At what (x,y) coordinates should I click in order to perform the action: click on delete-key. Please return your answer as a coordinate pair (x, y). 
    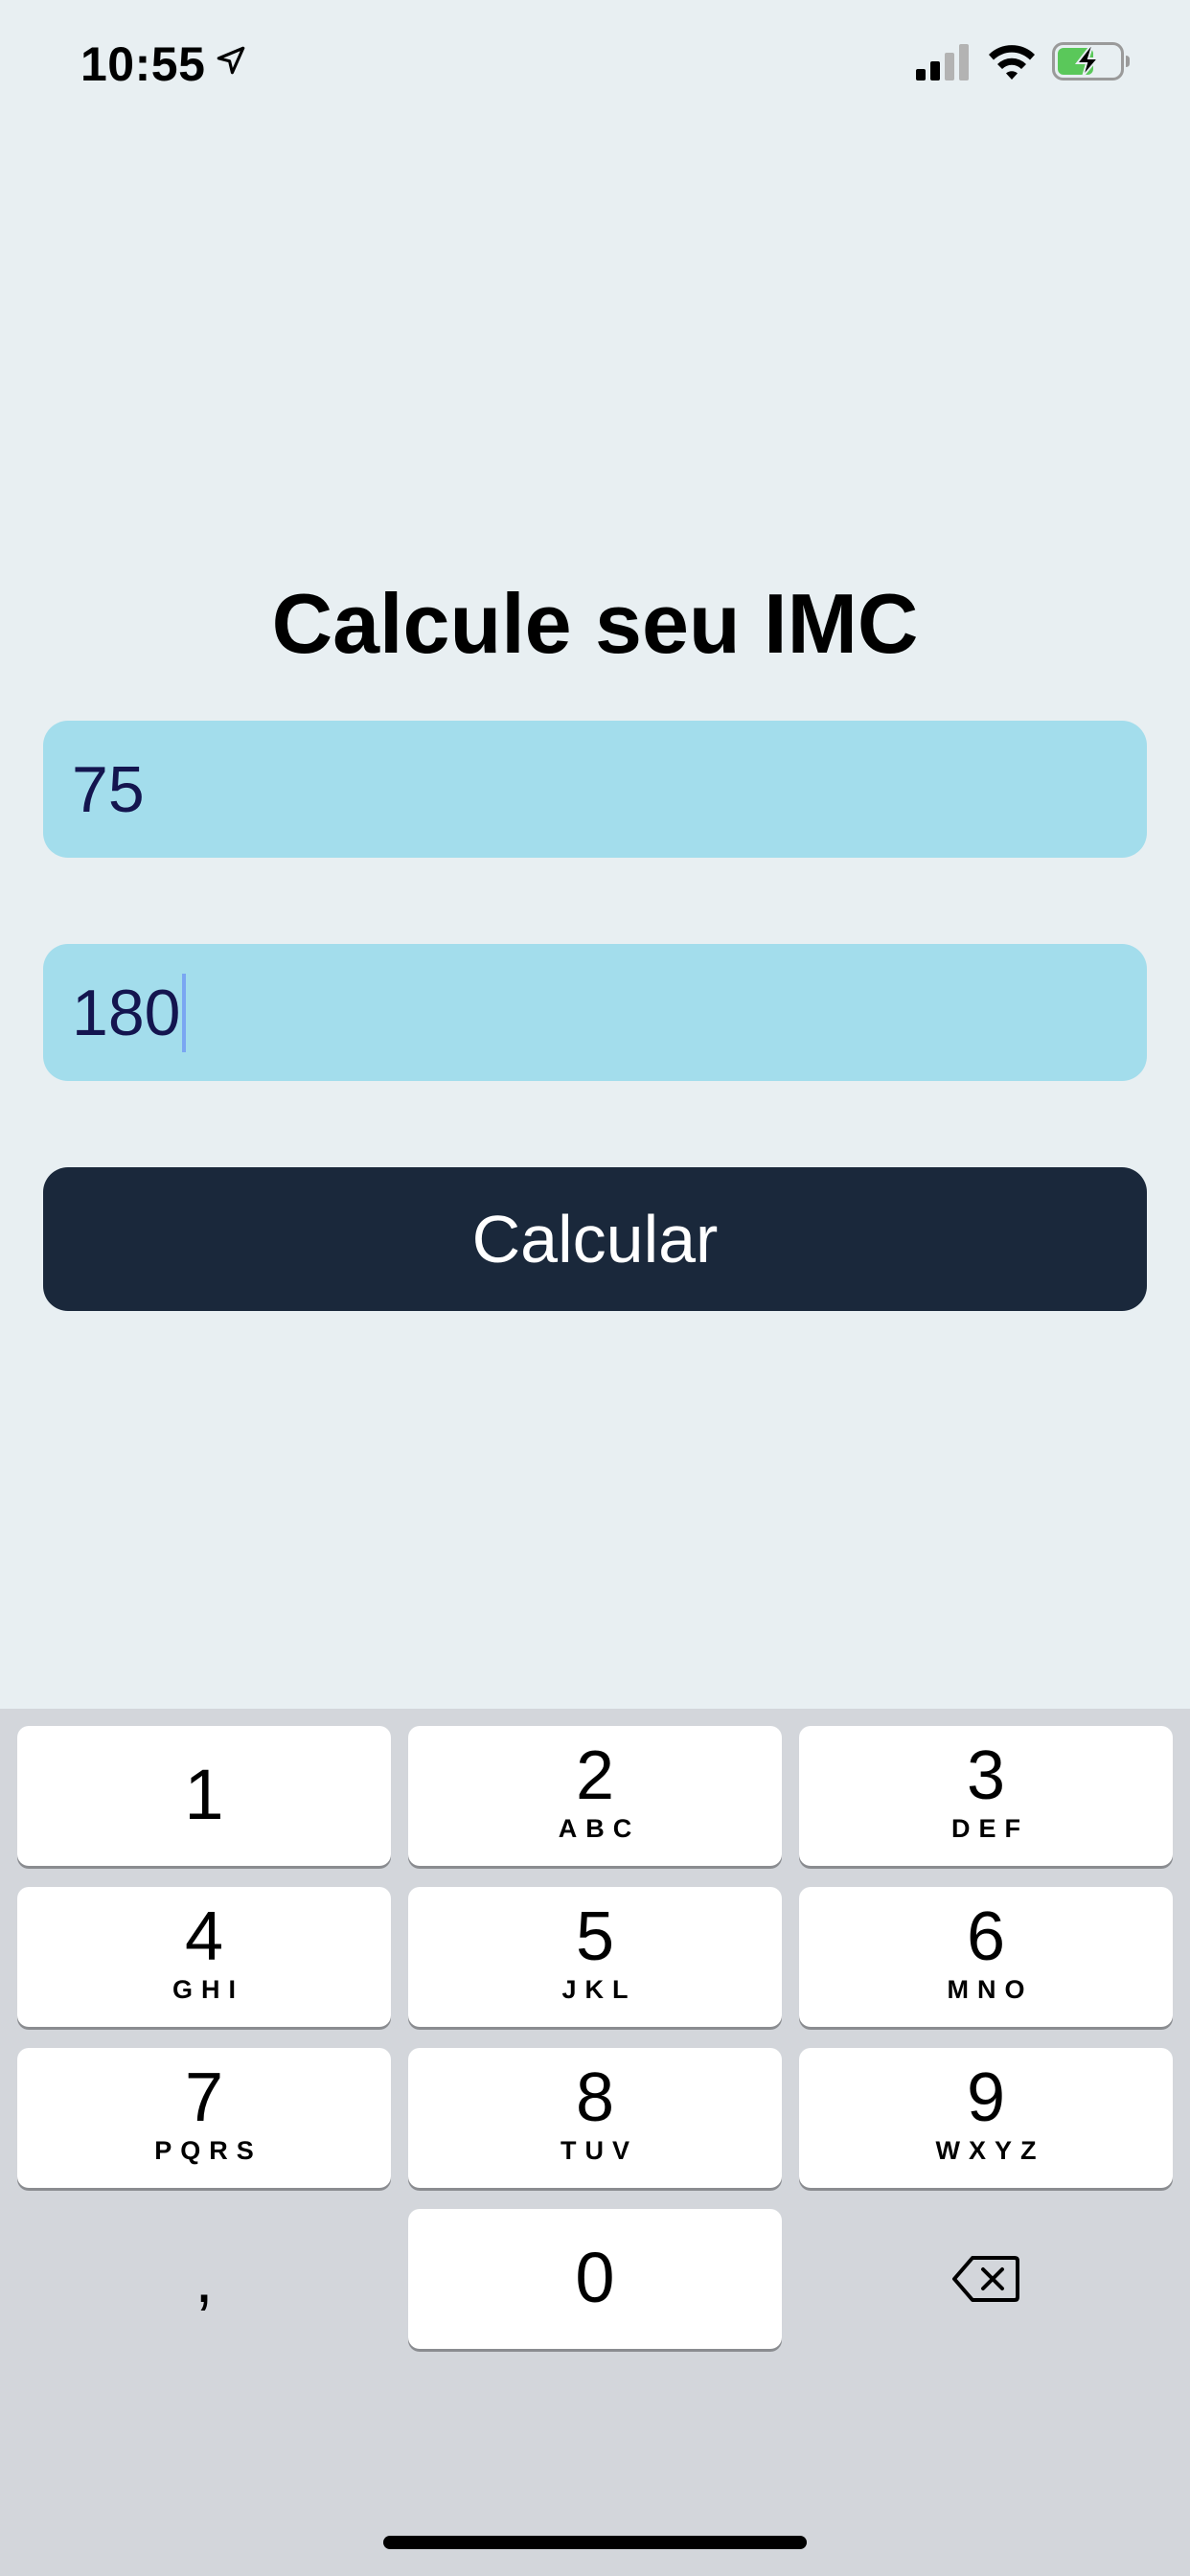
    Looking at the image, I should click on (986, 2279).